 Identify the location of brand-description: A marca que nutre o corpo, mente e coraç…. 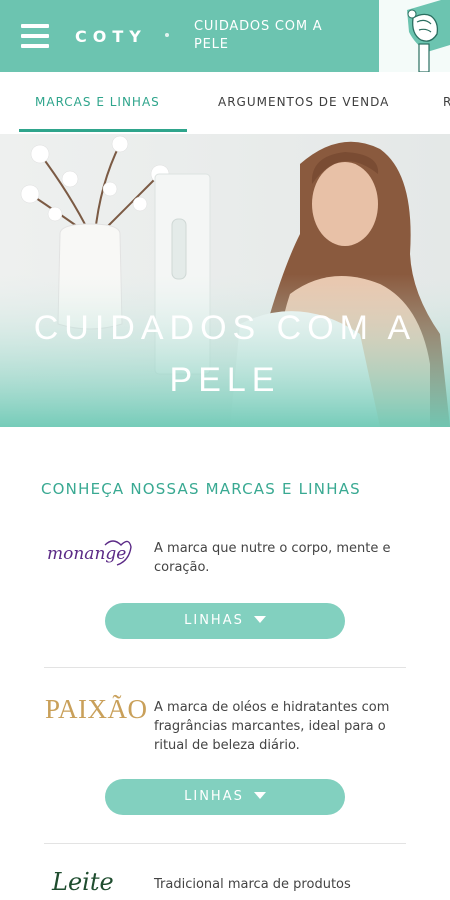
(272, 558).